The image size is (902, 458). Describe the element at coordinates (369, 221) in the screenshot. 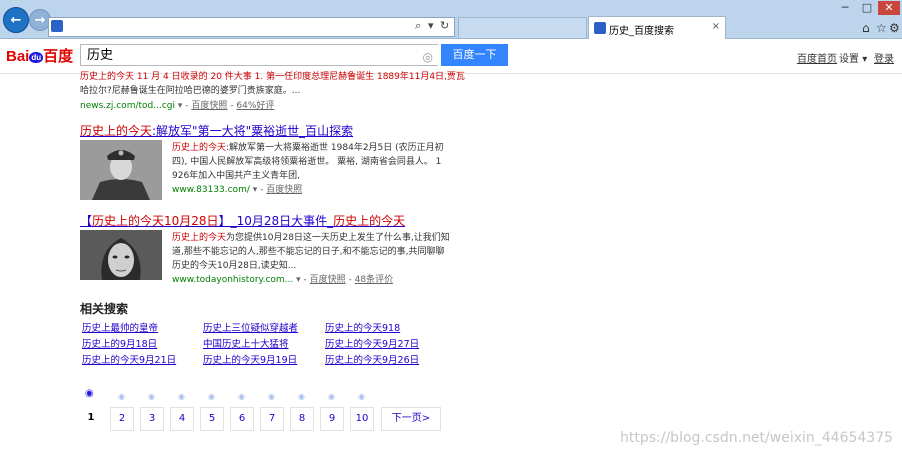

I see `result-3-title-hl2: 历史上的今天` at that location.